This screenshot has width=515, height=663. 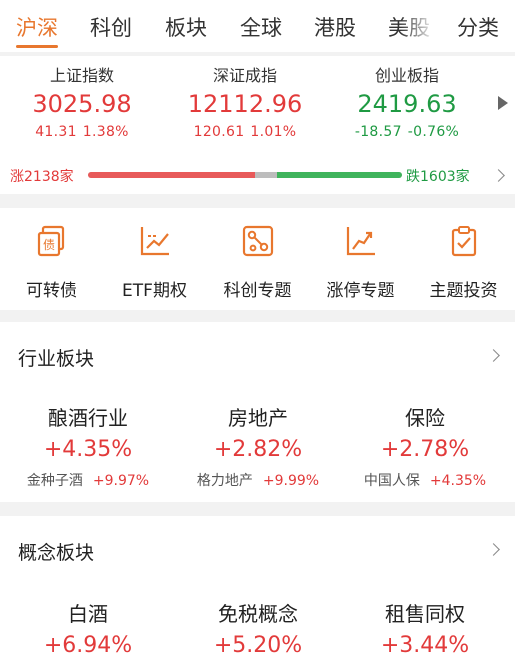 I want to click on leading-stock: 金种子酒 +9.97%, so click(x=88, y=480).